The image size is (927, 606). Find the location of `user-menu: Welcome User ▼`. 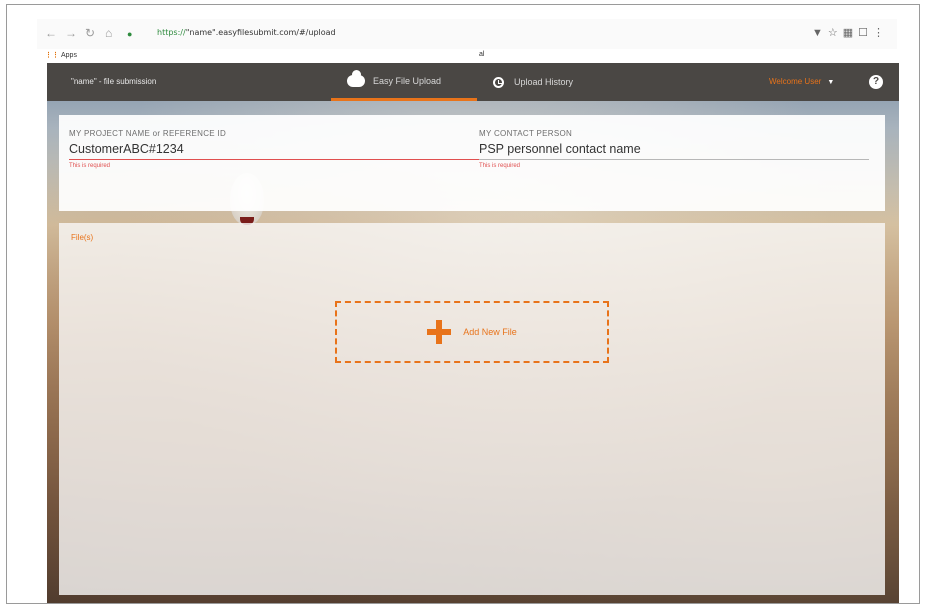

user-menu: Welcome User ▼ is located at coordinates (801, 81).